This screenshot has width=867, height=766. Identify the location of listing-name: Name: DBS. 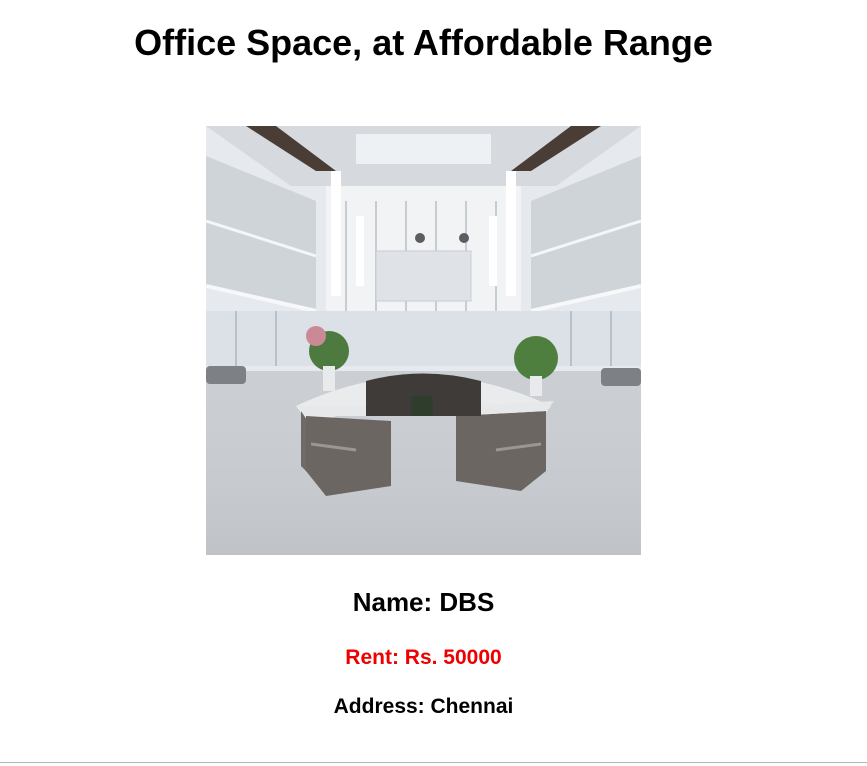
(423, 602).